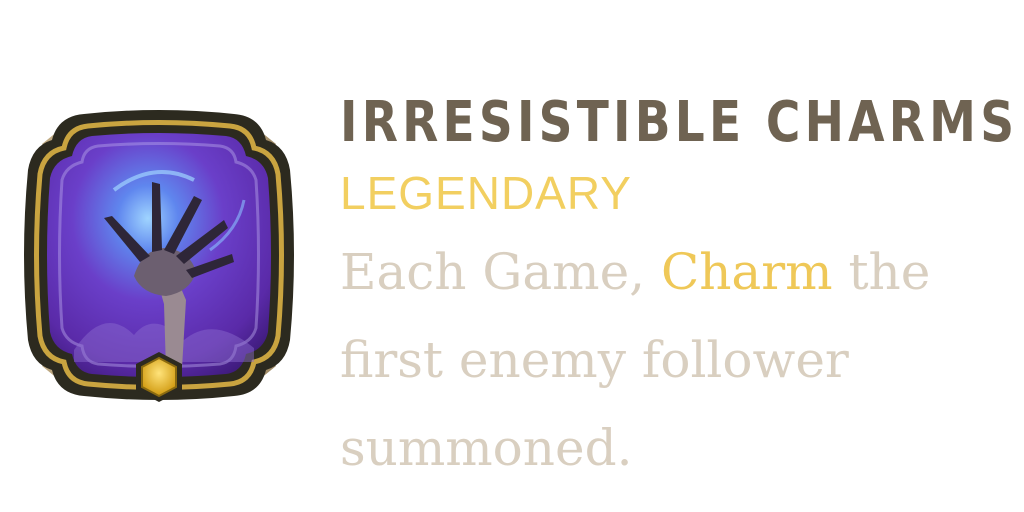 The height and width of the screenshot is (512, 1024). I want to click on description-text-line1-end: the, so click(881, 272).